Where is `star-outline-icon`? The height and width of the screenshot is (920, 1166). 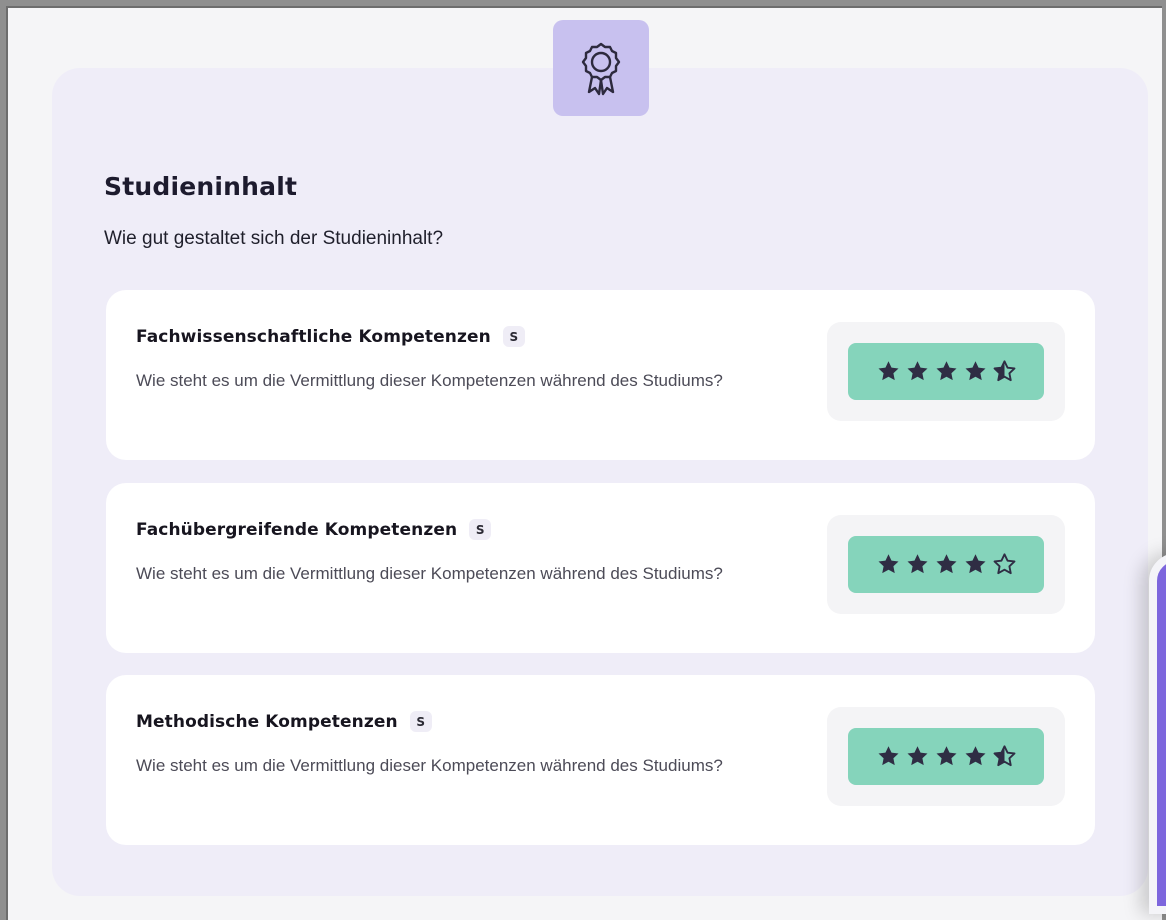 star-outline-icon is located at coordinates (1004, 564).